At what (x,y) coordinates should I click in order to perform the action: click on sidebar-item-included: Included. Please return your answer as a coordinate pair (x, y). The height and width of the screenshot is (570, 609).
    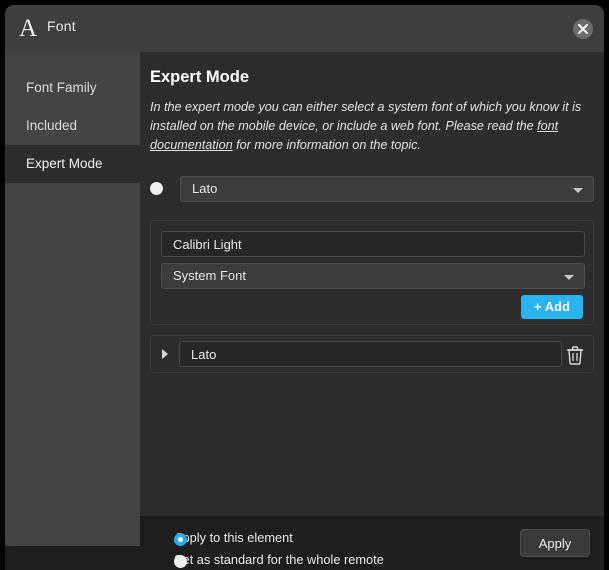
    Looking at the image, I should click on (72, 126).